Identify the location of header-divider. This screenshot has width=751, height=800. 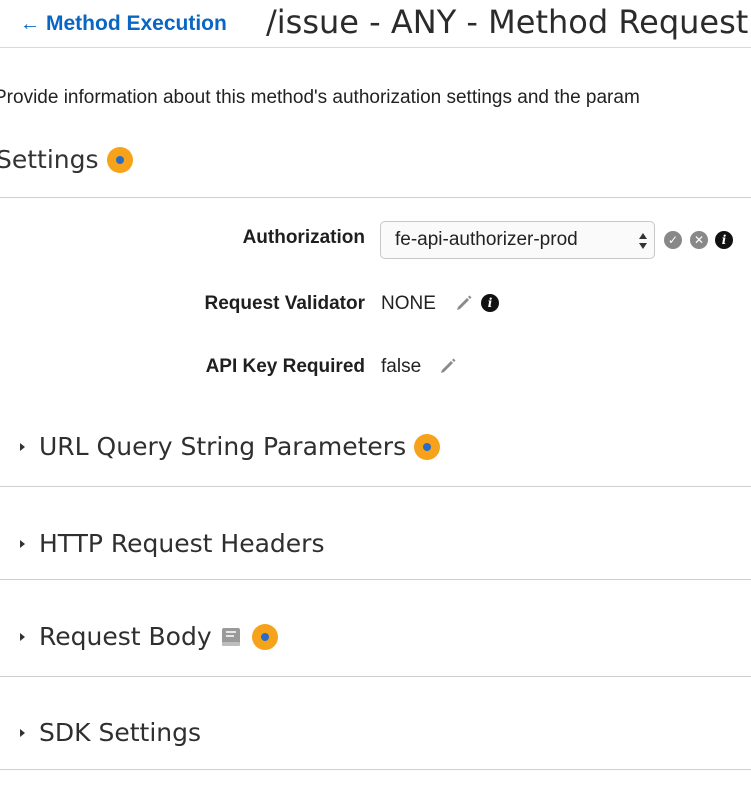
(375, 47).